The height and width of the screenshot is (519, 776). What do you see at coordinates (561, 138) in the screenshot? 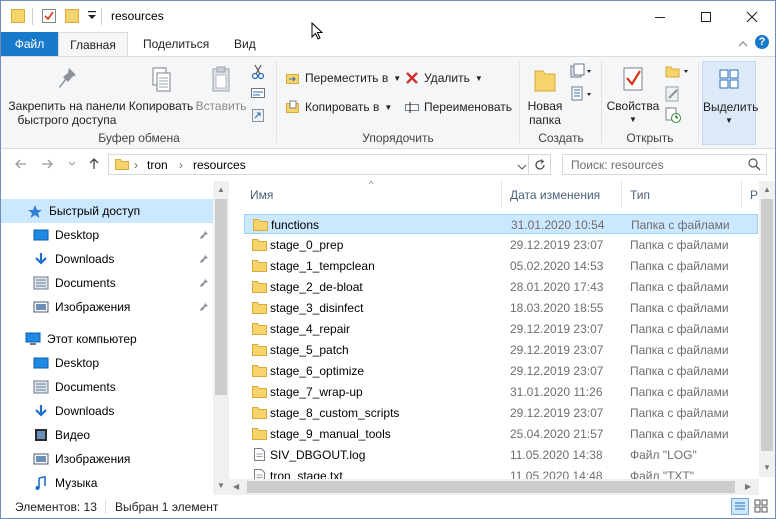
I see `create-group-label: Создать` at bounding box center [561, 138].